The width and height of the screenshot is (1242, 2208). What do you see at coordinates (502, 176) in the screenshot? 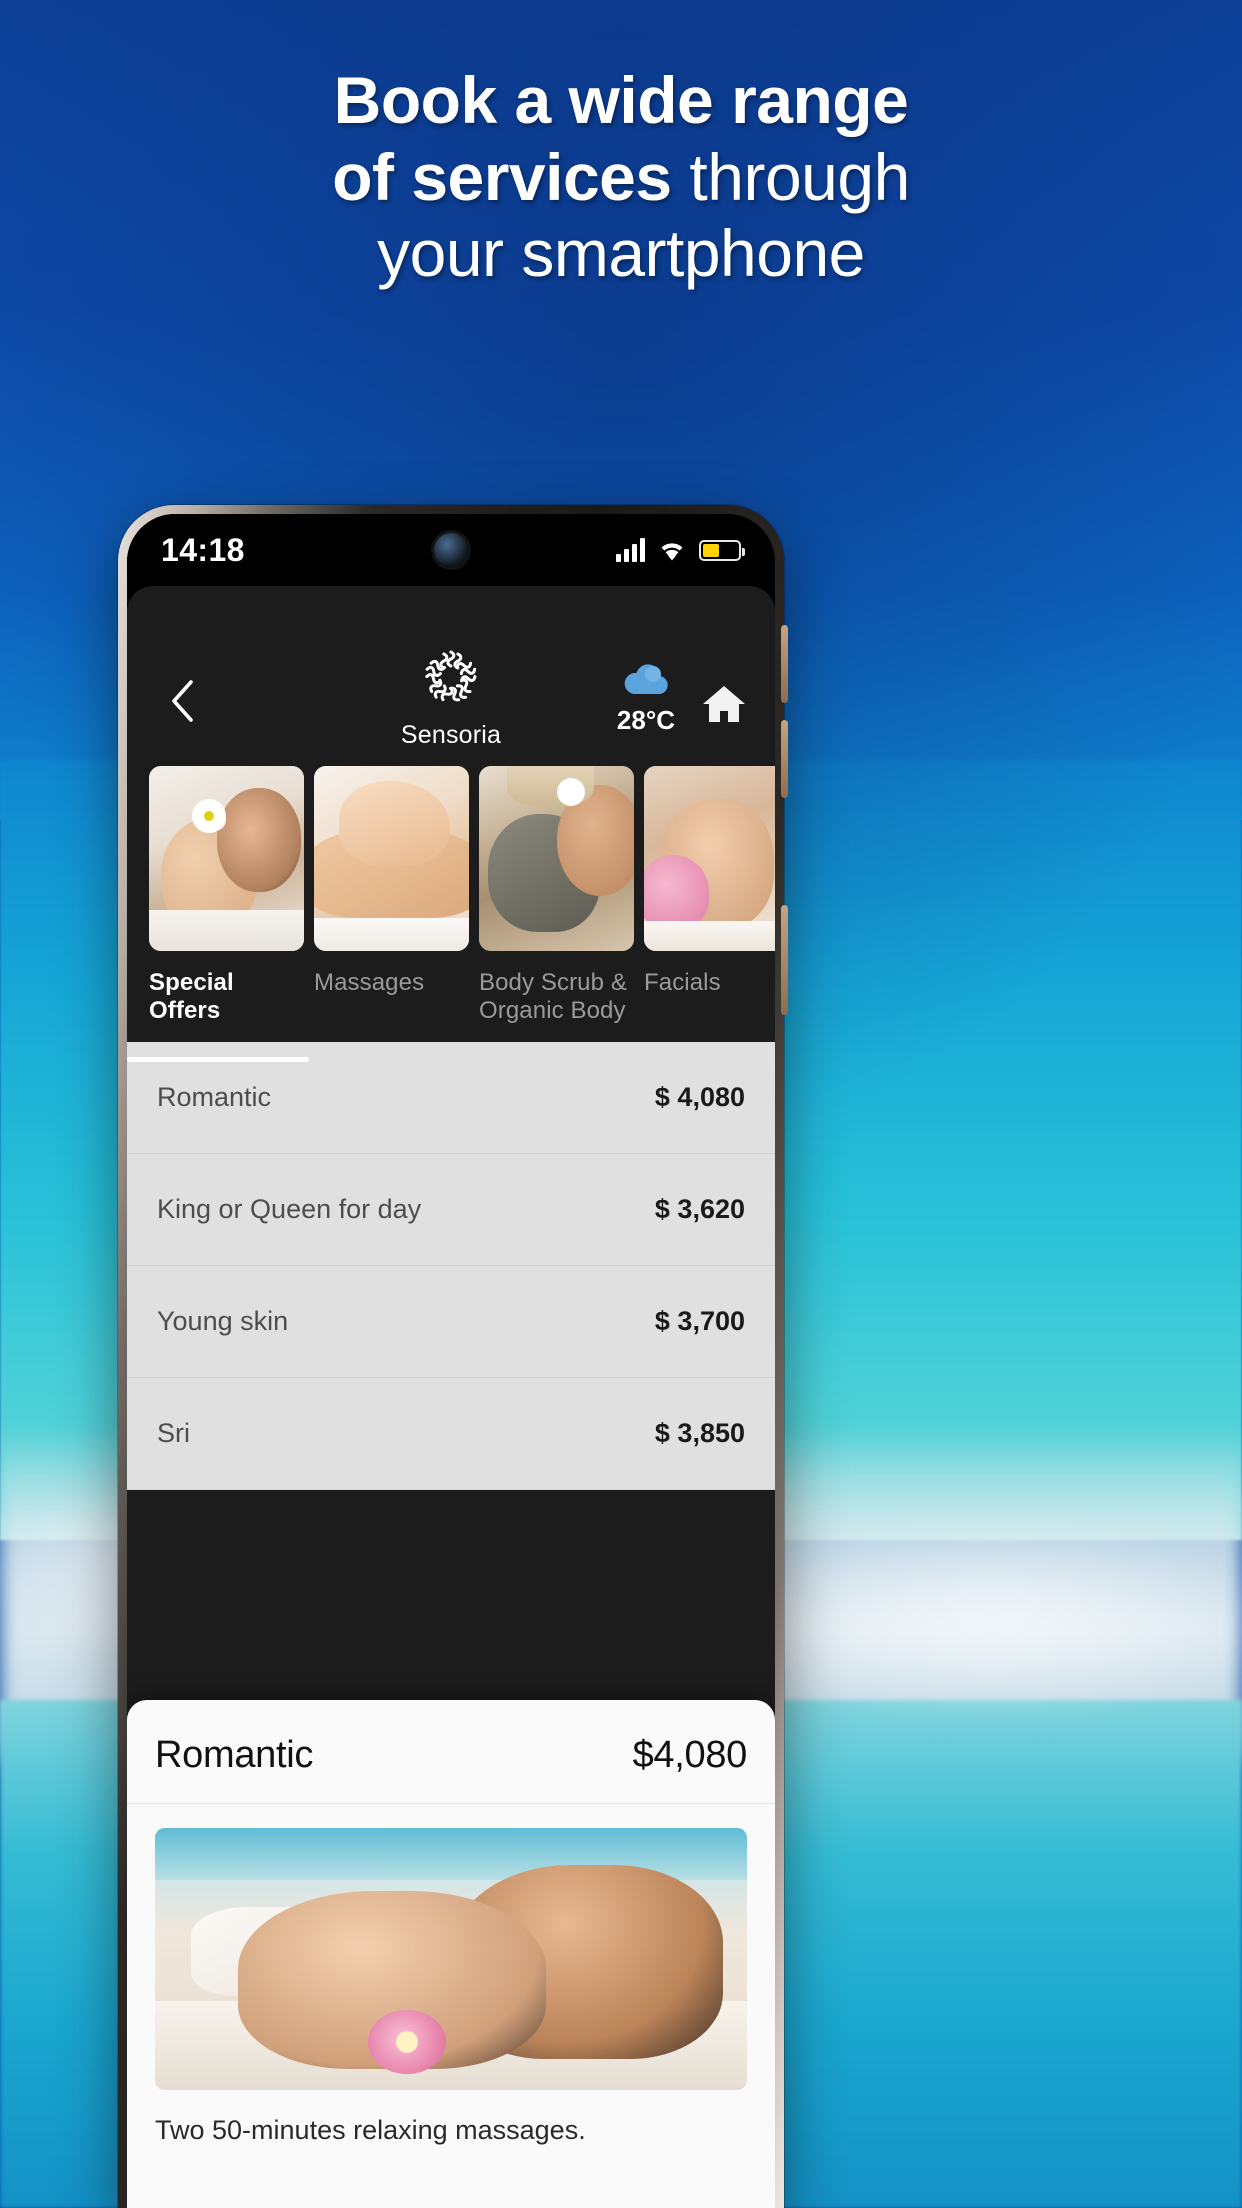
I see `headline-line2-bold: of services` at bounding box center [502, 176].